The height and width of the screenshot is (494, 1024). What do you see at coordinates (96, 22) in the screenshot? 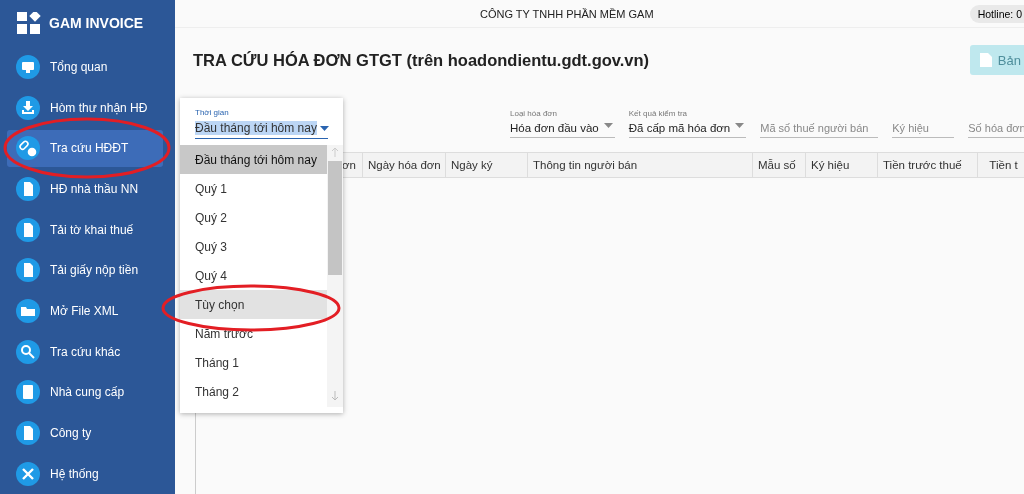
I see `app-name: GAM INVOICE` at bounding box center [96, 22].